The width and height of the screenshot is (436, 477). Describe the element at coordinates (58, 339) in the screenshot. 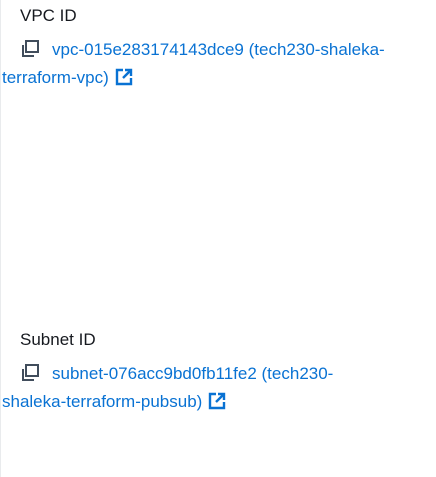

I see `subnet-id-label: Subnet ID` at that location.